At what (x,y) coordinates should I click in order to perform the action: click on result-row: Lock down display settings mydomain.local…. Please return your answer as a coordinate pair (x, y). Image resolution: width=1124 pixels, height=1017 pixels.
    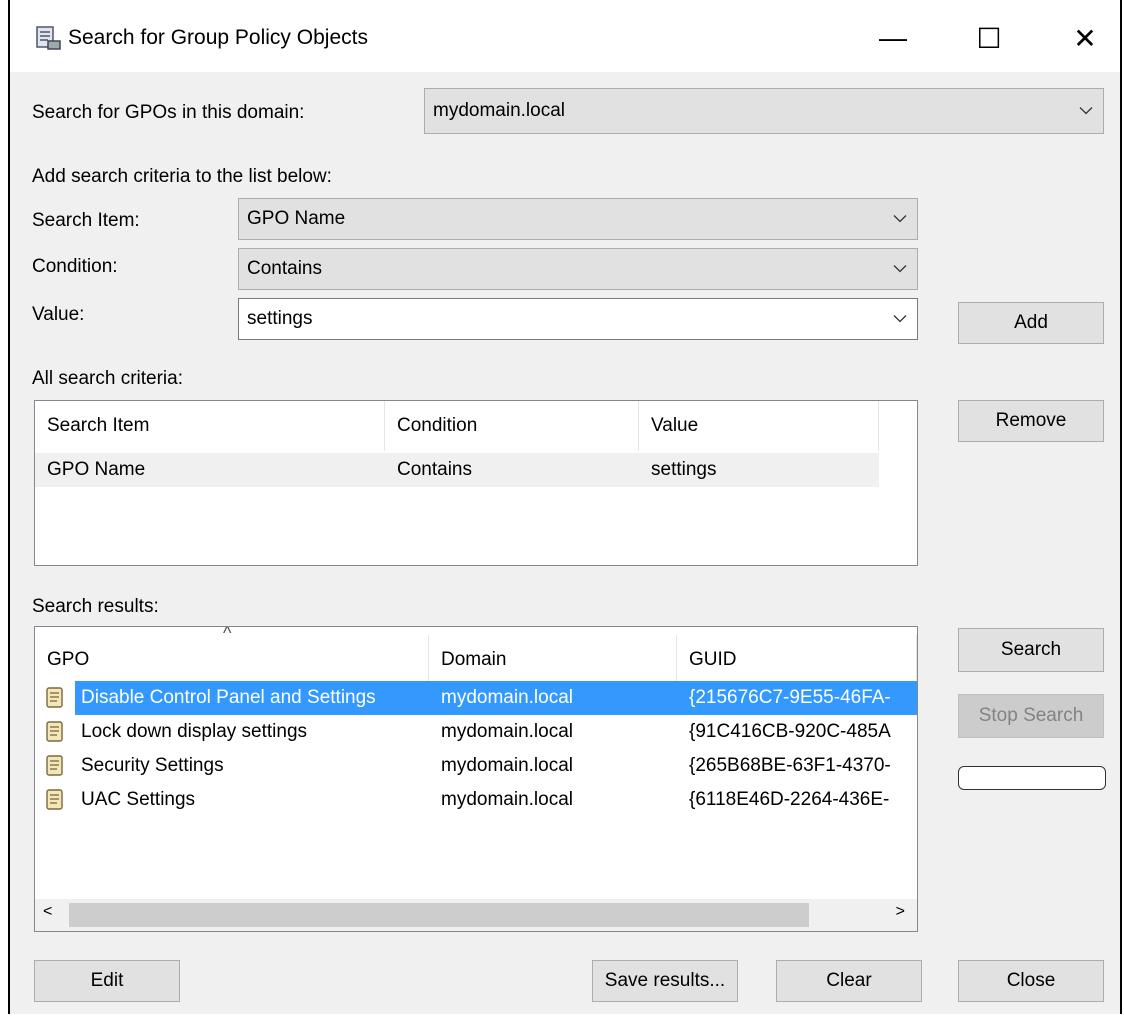
    Looking at the image, I should click on (476, 732).